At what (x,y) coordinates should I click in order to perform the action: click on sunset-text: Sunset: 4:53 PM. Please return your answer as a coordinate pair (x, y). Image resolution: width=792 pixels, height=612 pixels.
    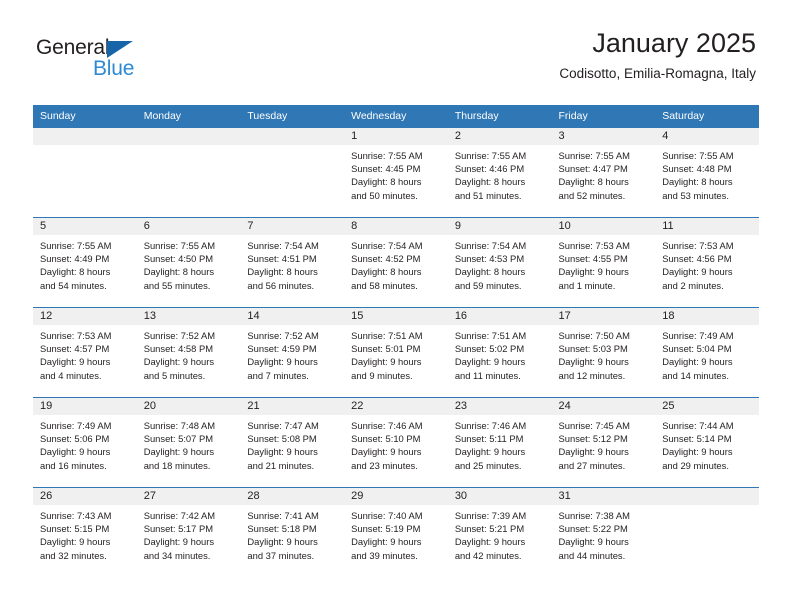
    Looking at the image, I should click on (489, 259).